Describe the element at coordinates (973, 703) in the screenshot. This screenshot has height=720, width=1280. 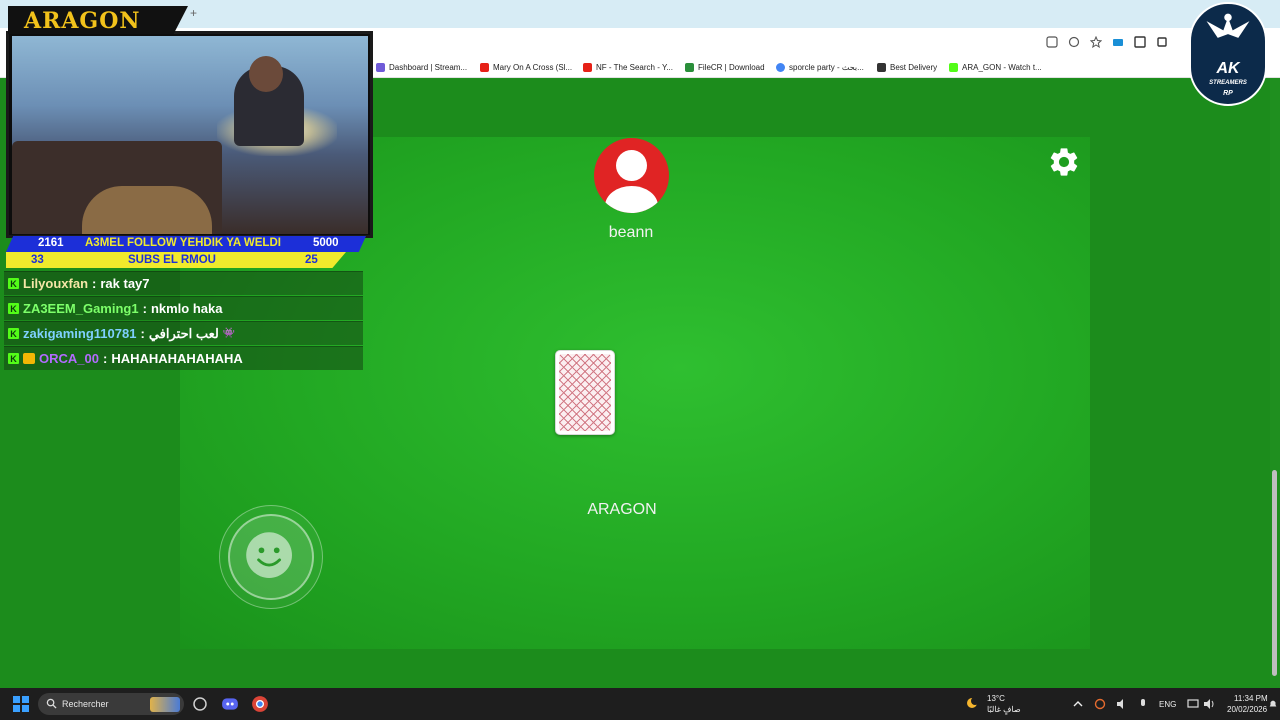
I see `weather-icon` at that location.